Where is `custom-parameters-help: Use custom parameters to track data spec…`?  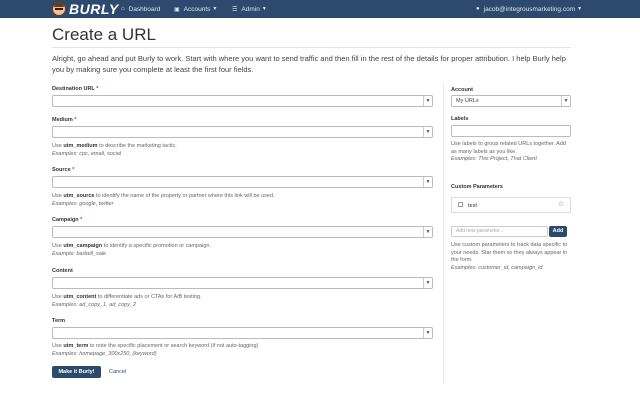
custom-parameters-help: Use custom parameters to track data spec… is located at coordinates (509, 256).